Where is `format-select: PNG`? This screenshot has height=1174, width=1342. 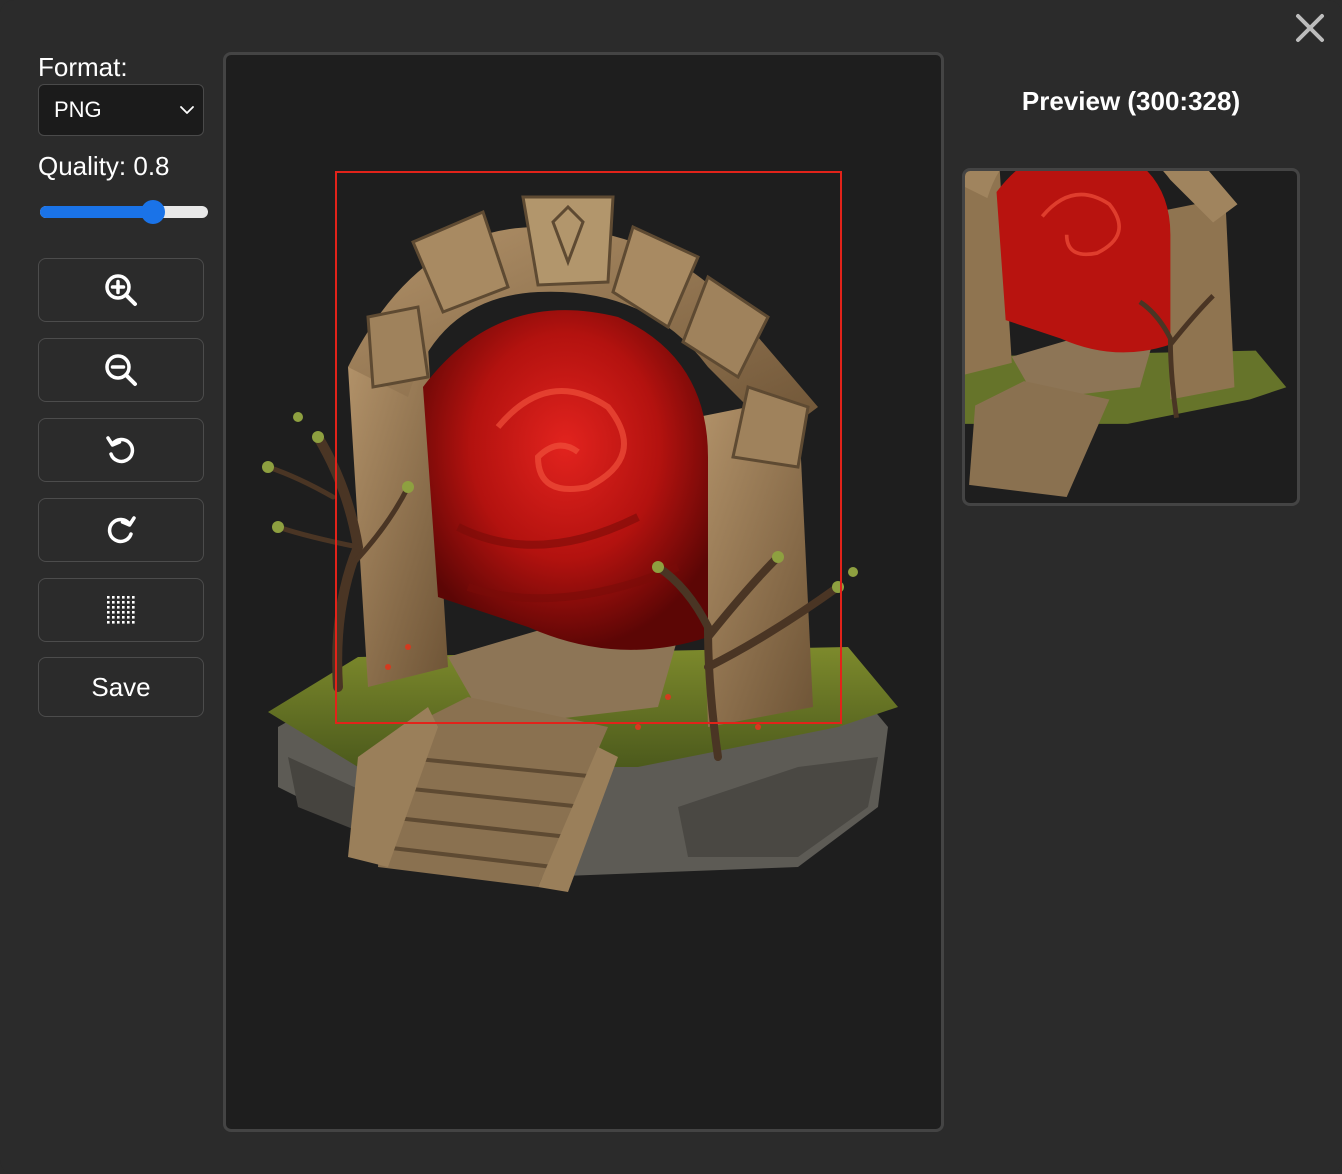
format-select: PNG is located at coordinates (121, 110).